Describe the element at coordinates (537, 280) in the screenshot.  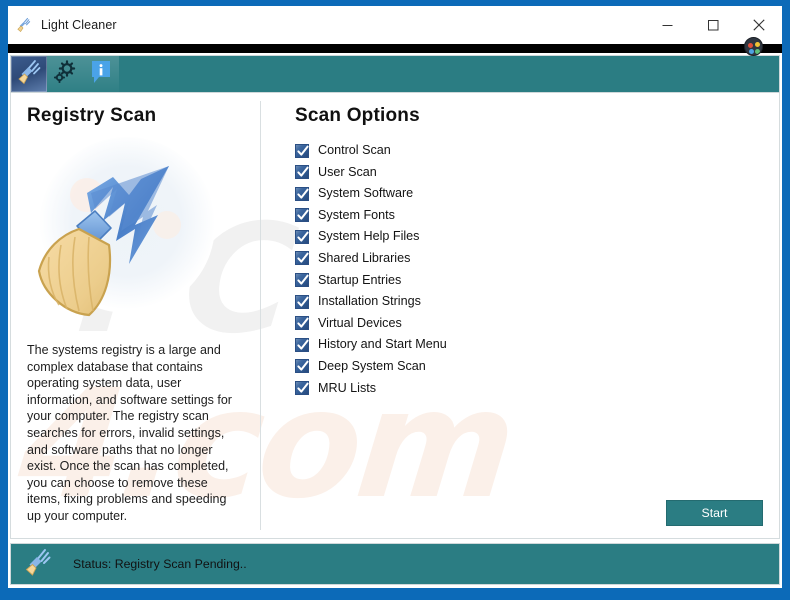
I see `scan-option-row: Startup Entries` at that location.